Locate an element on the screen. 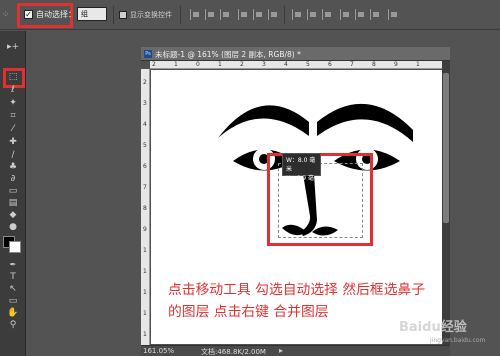 The image size is (500, 356). distribute-bottom-icon is located at coordinates (327, 14).